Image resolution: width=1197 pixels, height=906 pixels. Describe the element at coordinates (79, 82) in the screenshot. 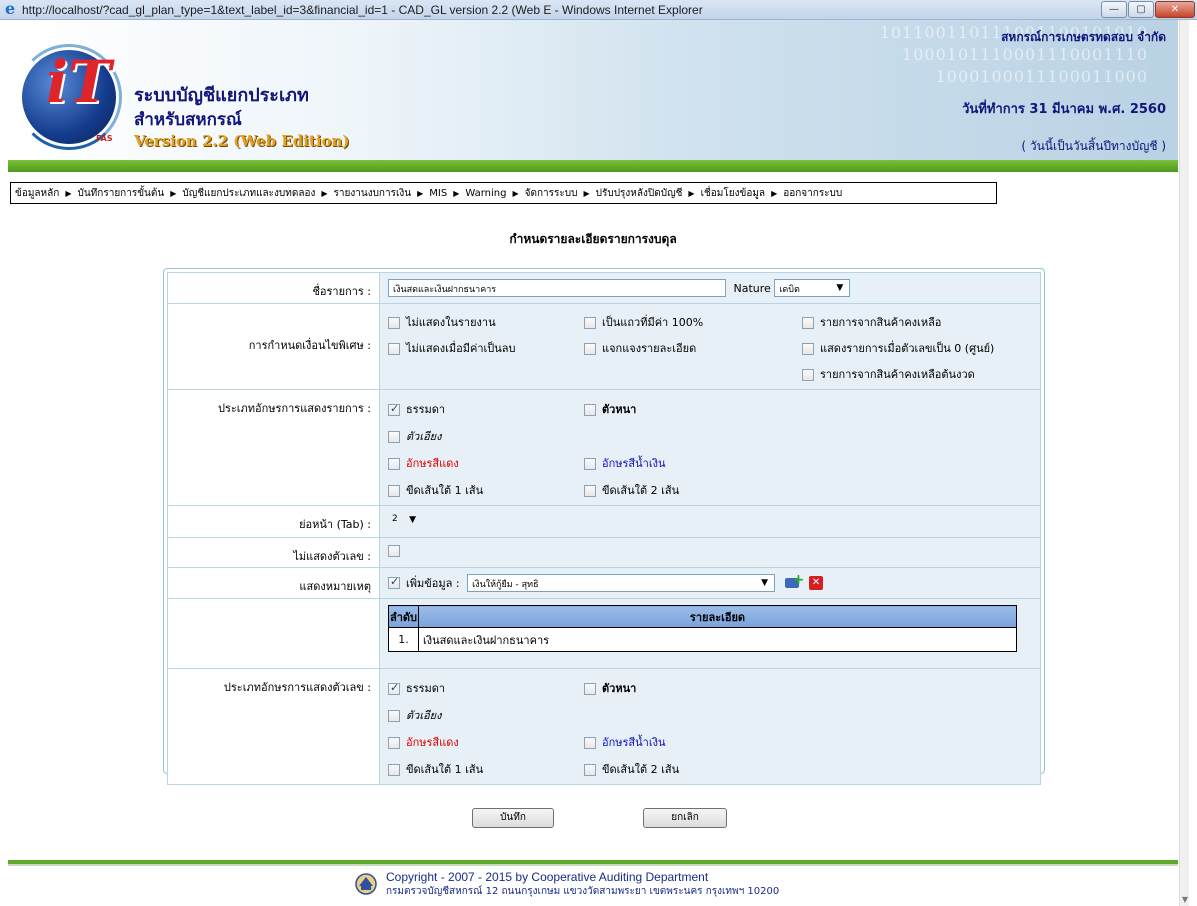

I see `logo-it-text: iT` at that location.